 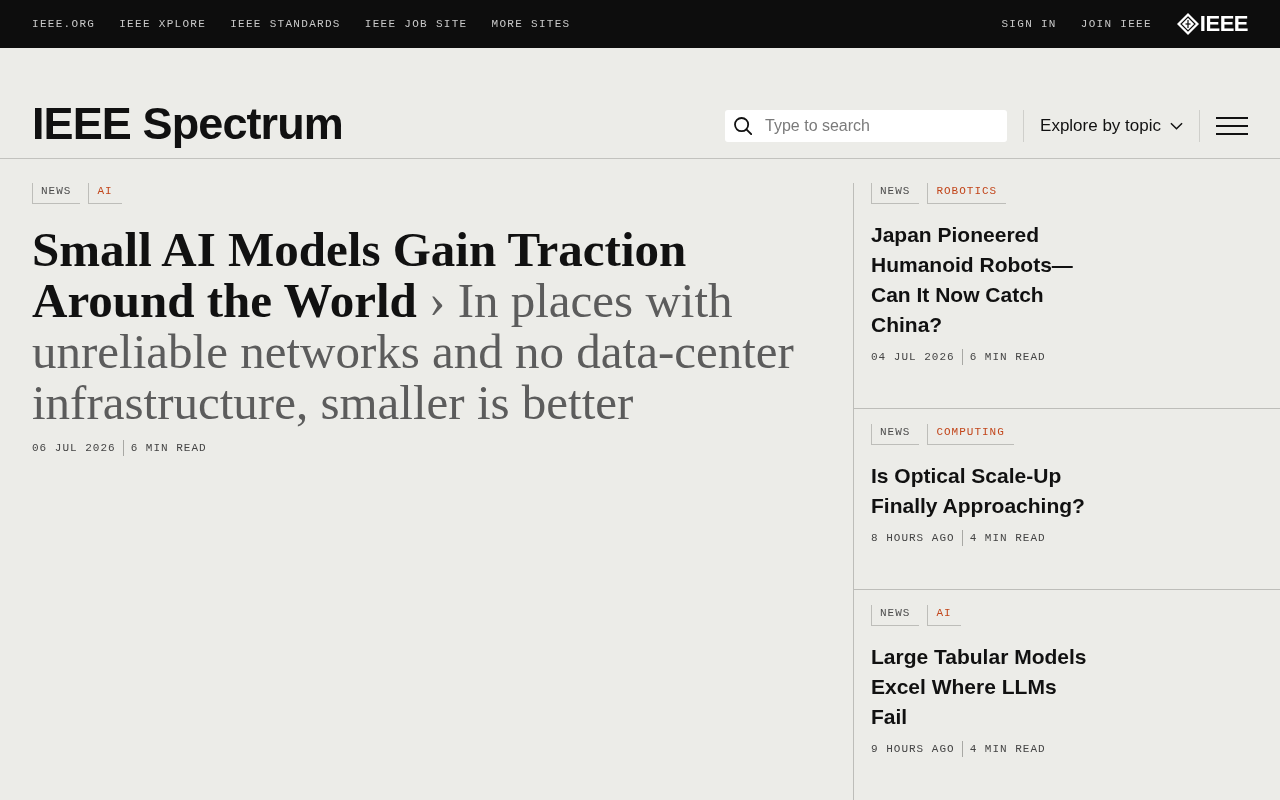 What do you see at coordinates (1187, 24) in the screenshot?
I see `diamond-logo-icon` at bounding box center [1187, 24].